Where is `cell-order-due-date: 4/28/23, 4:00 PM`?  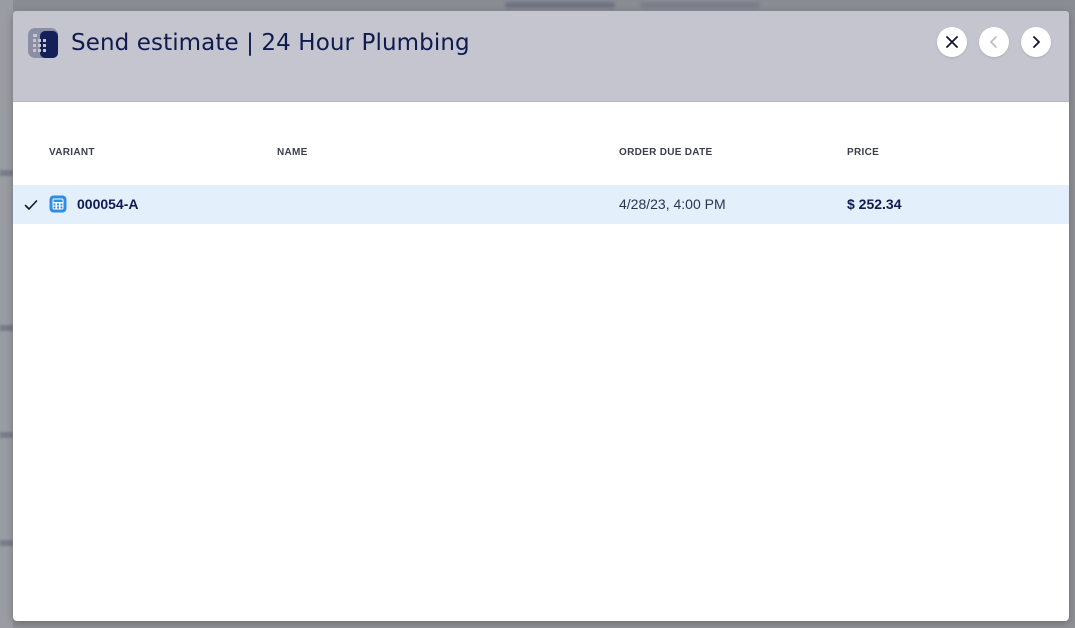 cell-order-due-date: 4/28/23, 4:00 PM is located at coordinates (672, 204).